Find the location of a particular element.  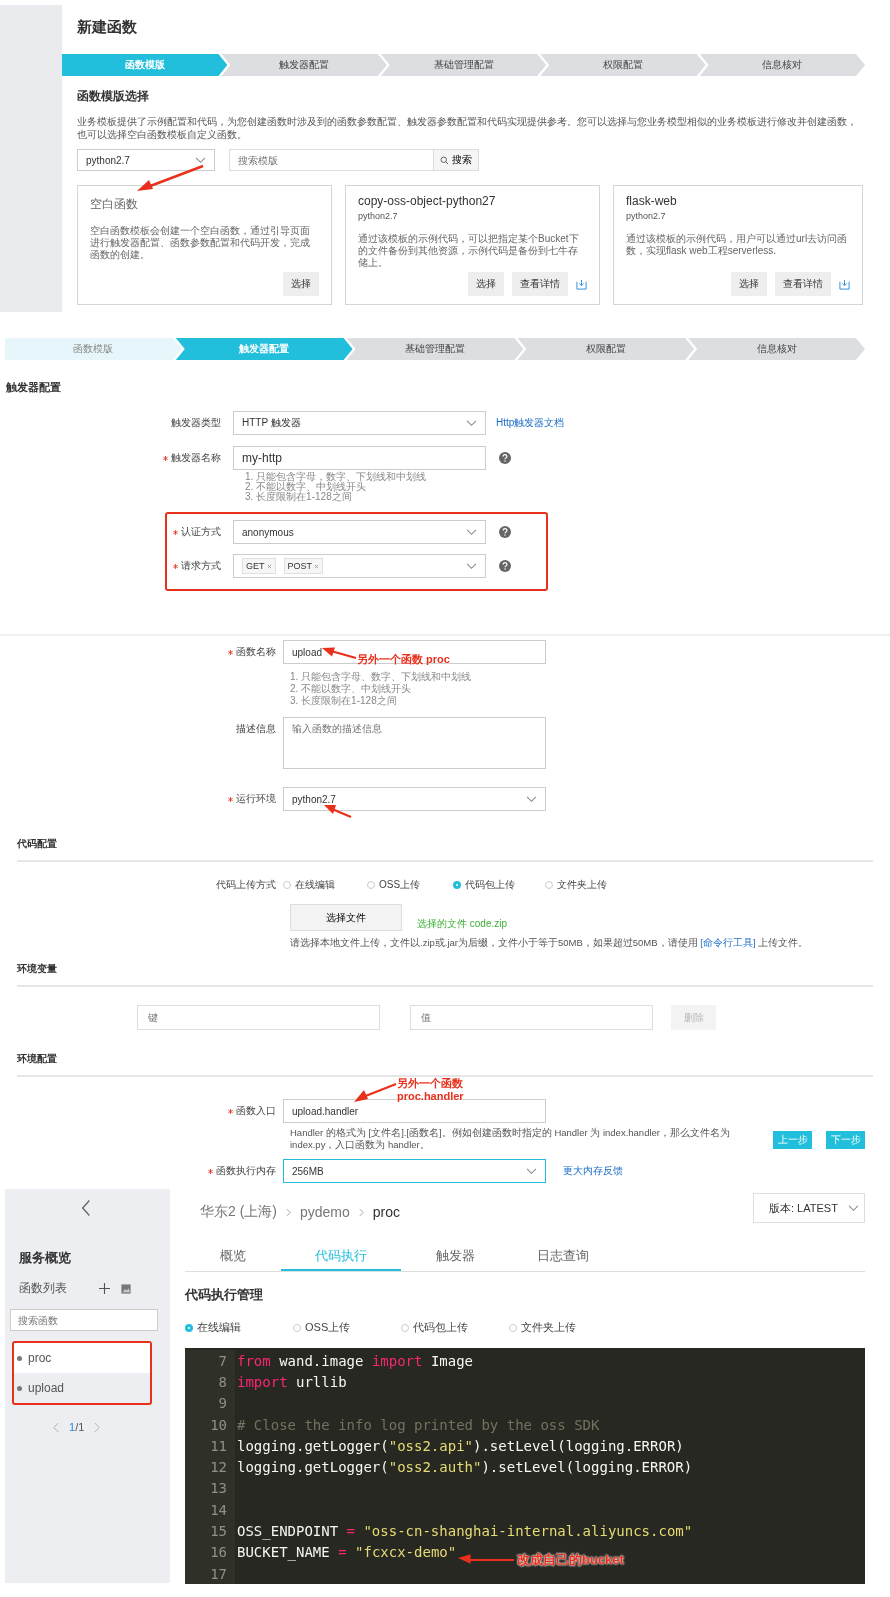

back-icon is located at coordinates (86, 1208).